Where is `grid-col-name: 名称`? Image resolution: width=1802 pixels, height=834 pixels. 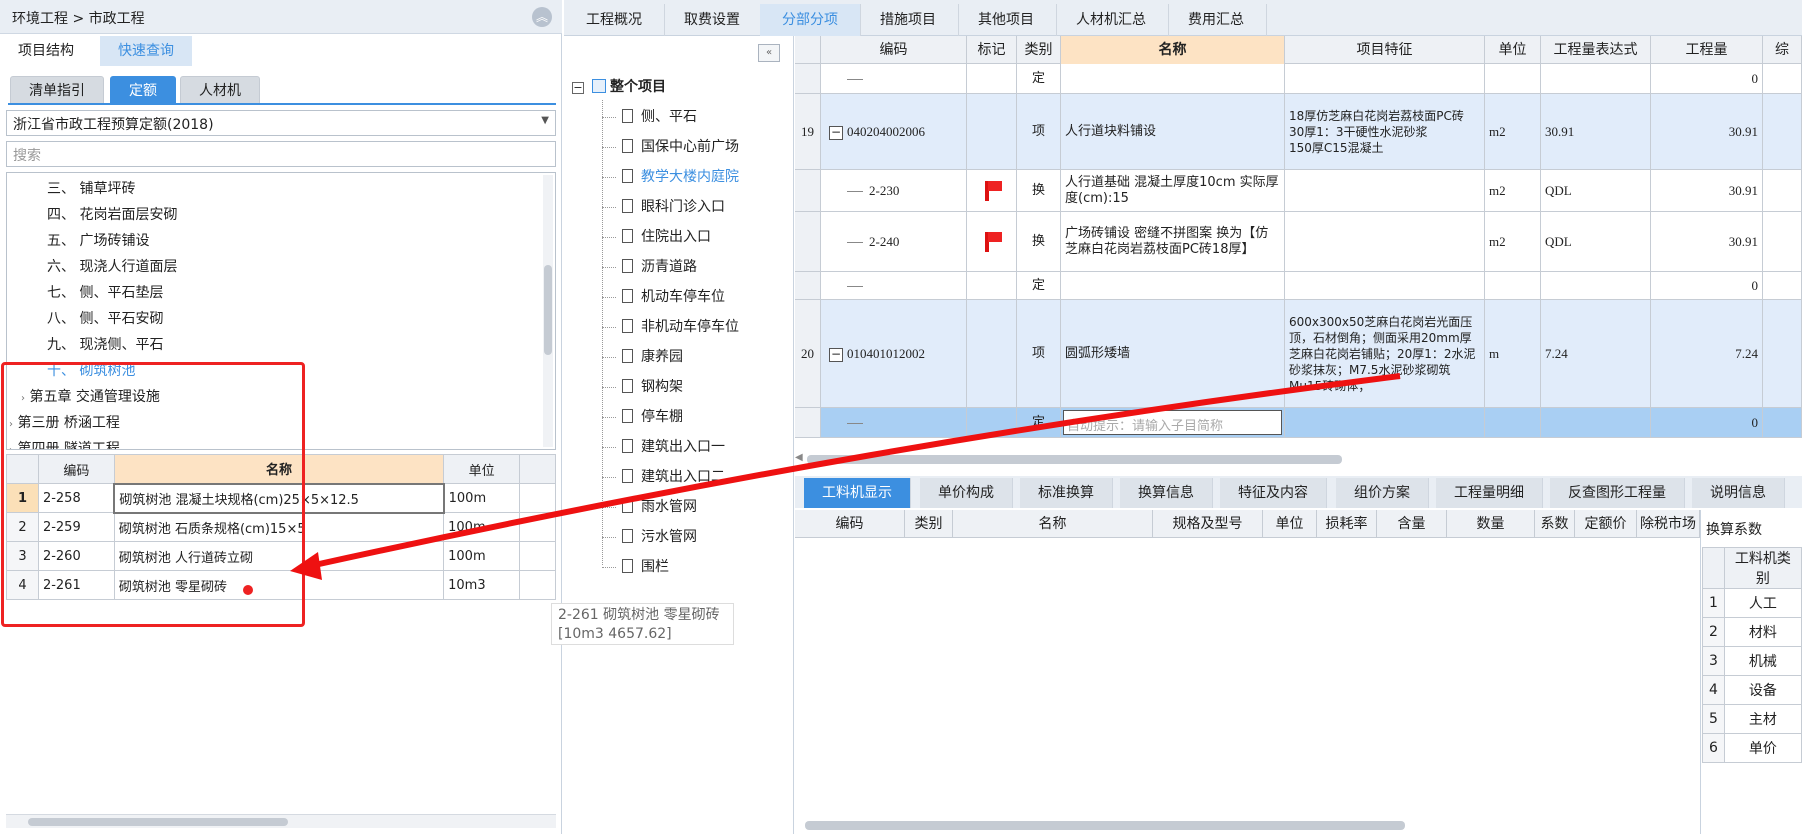
grid-col-name: 名称 is located at coordinates (1173, 50).